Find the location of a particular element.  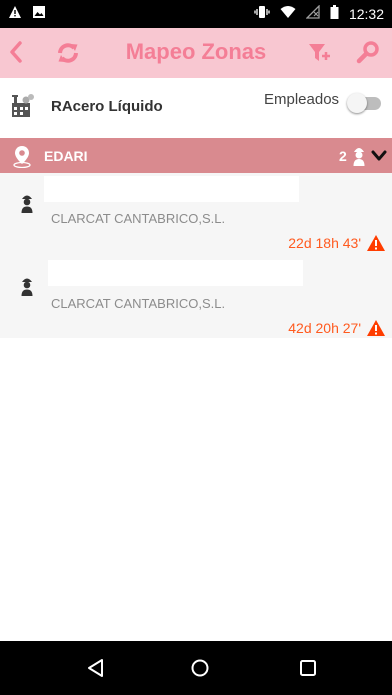

status-bar: 12:32 is located at coordinates (196, 14).